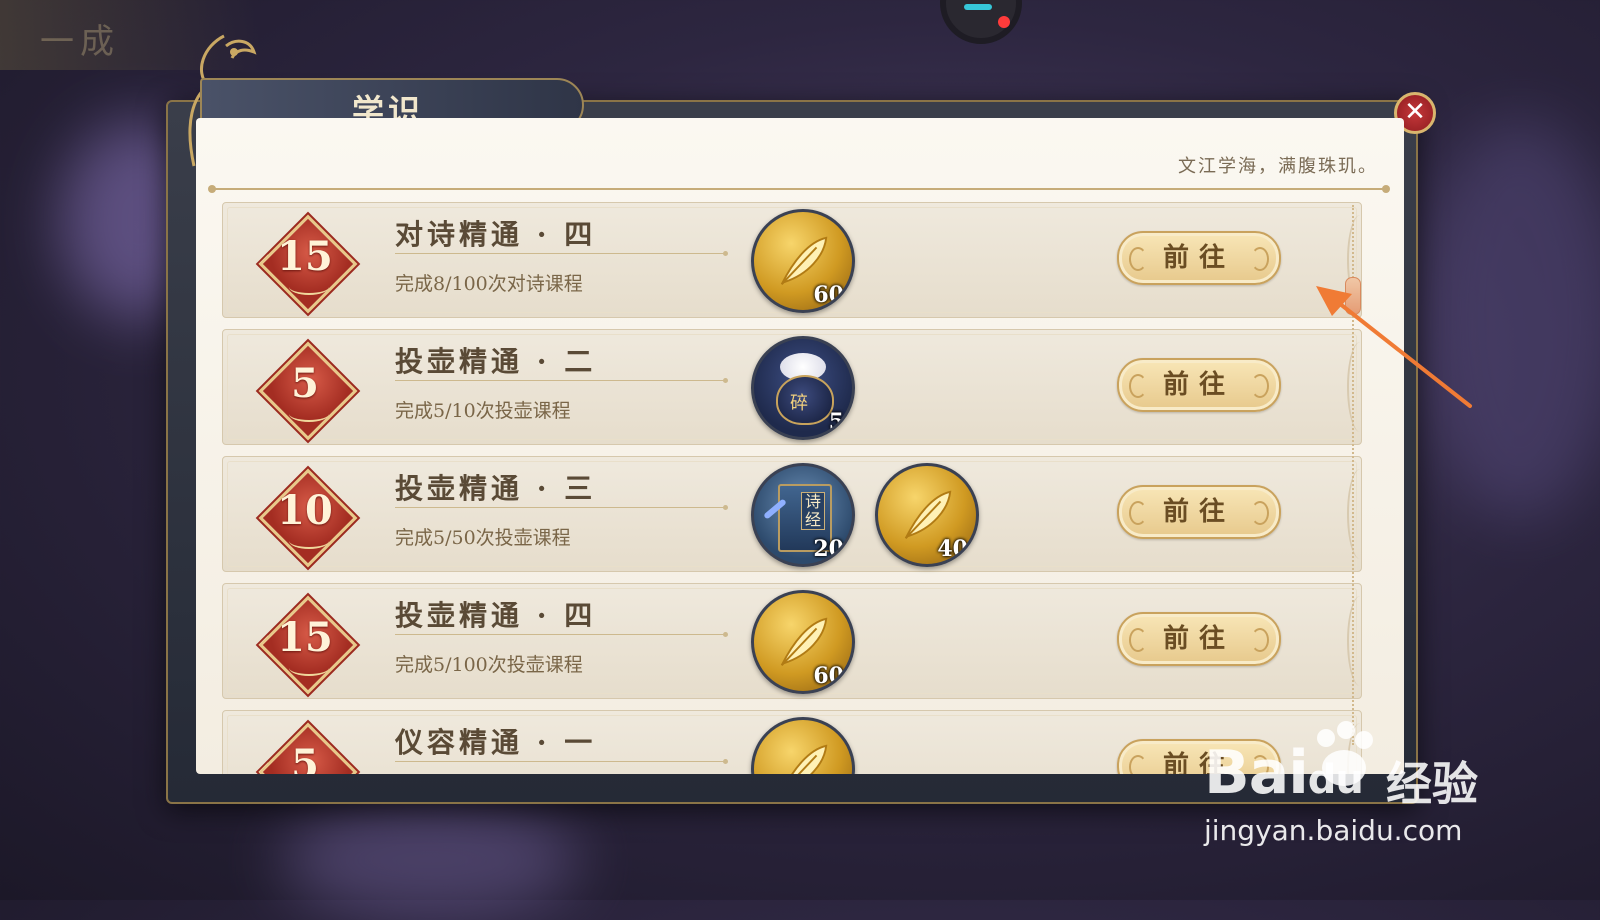 The width and height of the screenshot is (1600, 920). I want to click on task-row: 15 投壶精通 · 四 完成5/100次投壶课程 60 前往, so click(792, 641).